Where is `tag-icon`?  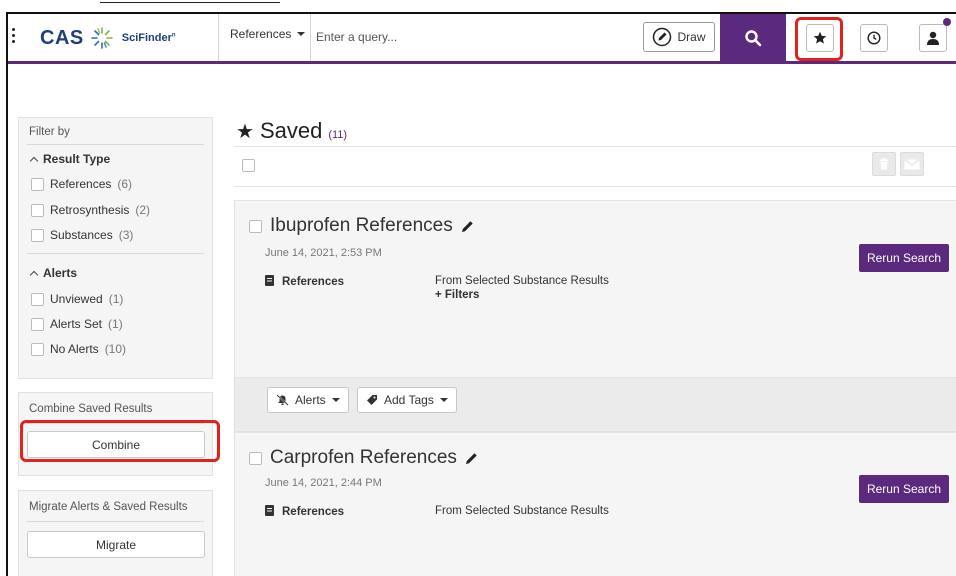 tag-icon is located at coordinates (372, 400).